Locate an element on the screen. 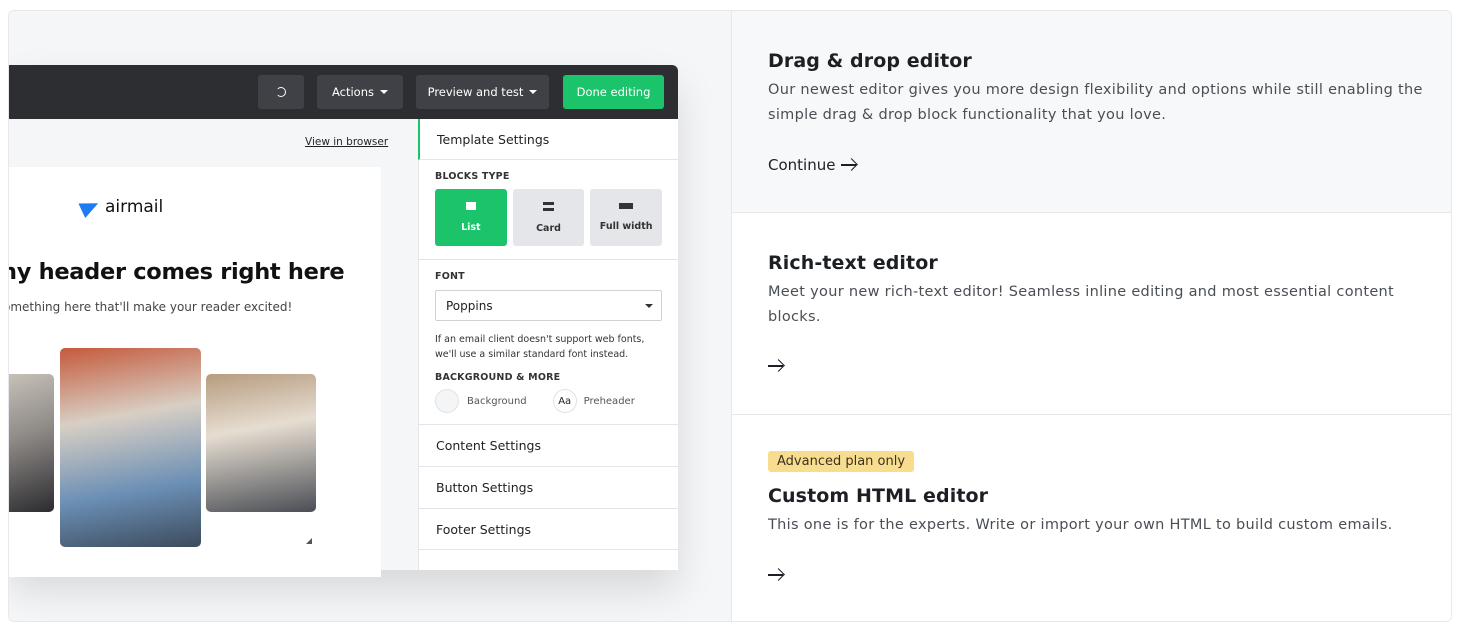 The width and height of the screenshot is (1459, 631). team-photo-center is located at coordinates (130, 447).